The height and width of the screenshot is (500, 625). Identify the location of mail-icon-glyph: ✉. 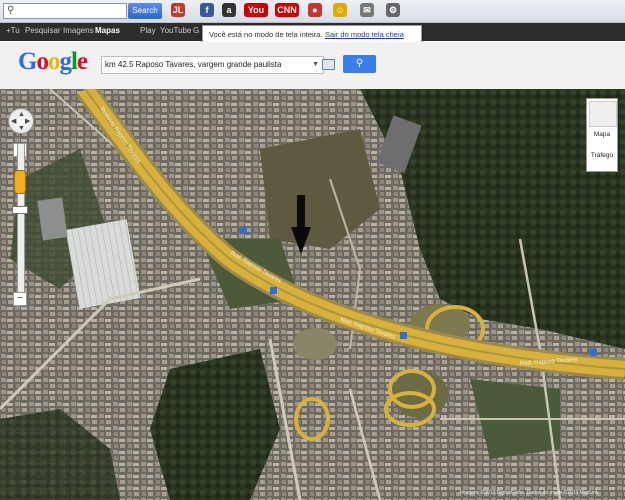
(367, 10).